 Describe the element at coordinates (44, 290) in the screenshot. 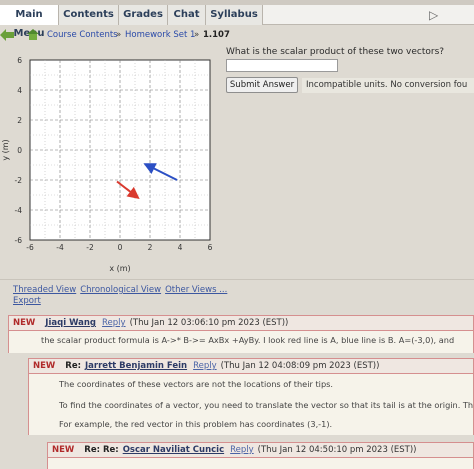

I see `threaded-view-link: Threaded View` at that location.